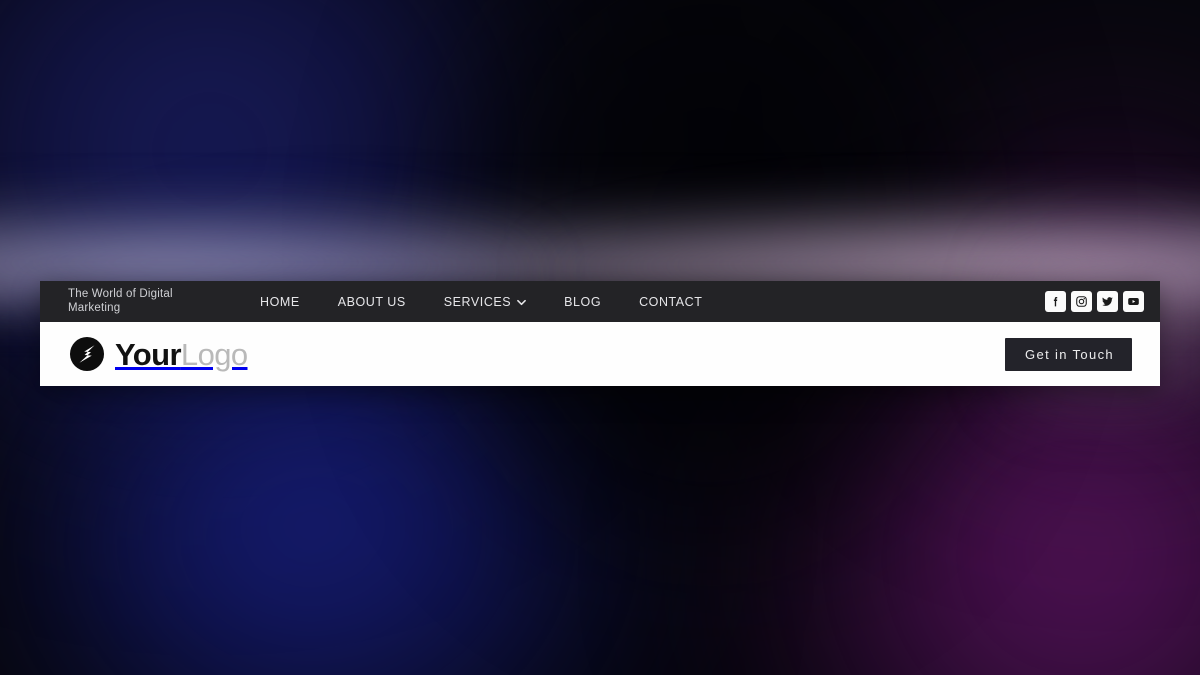 The image size is (1200, 675). I want to click on nav-item-contact: CONTACT, so click(670, 302).